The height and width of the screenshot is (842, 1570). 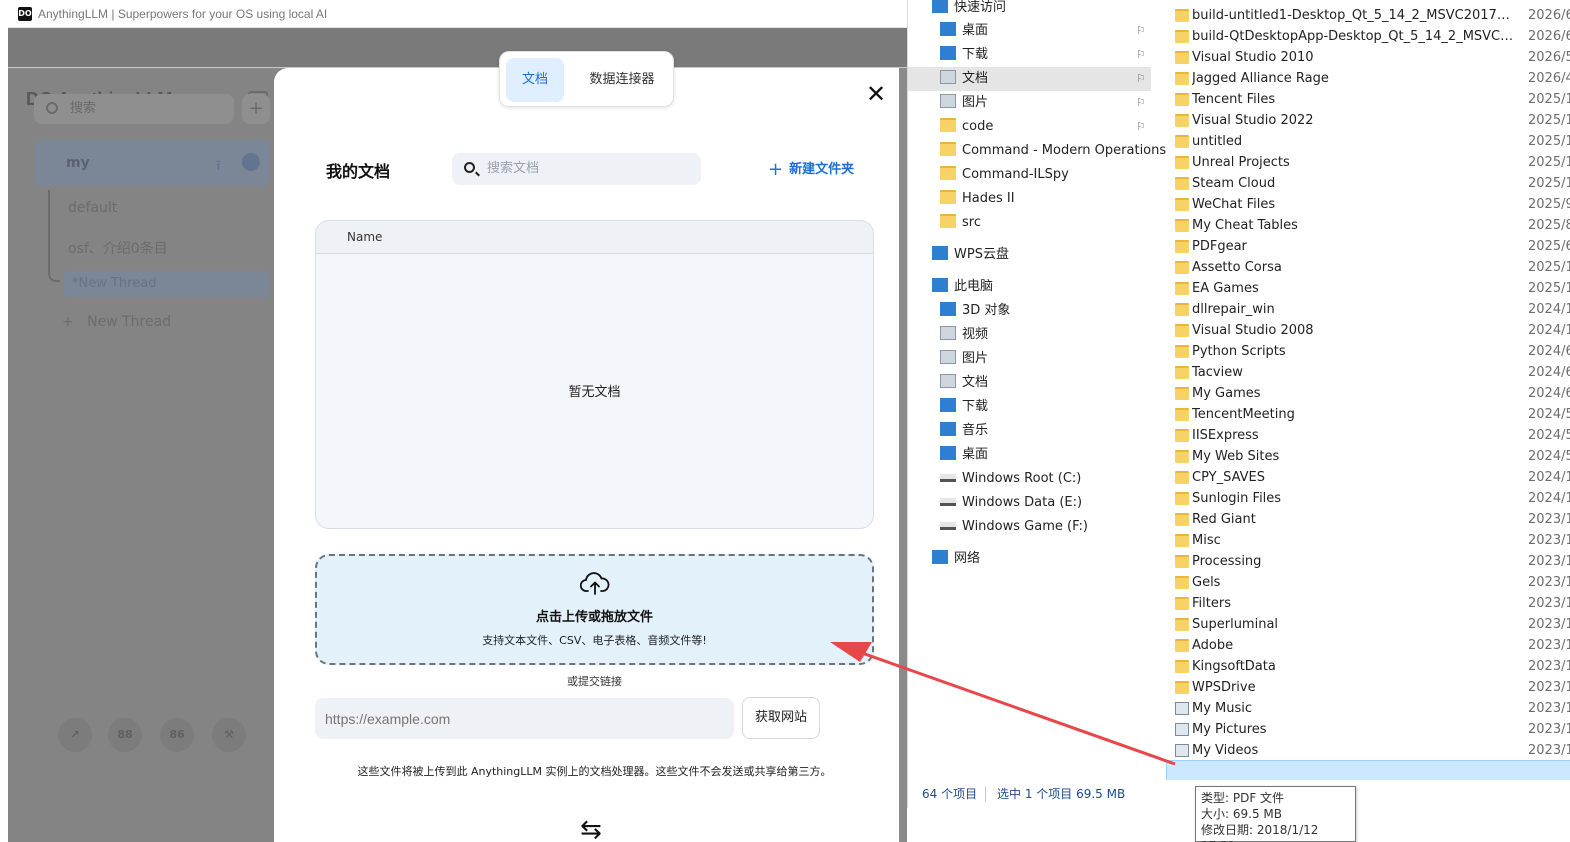 What do you see at coordinates (1235, 624) in the screenshot?
I see `file-name: Superluminal` at bounding box center [1235, 624].